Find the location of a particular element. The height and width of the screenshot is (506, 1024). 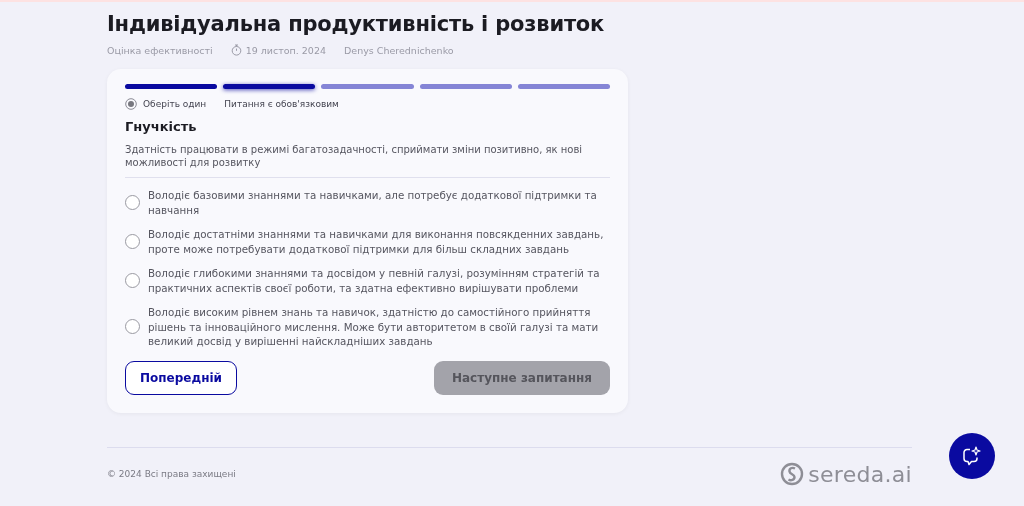

required-note: Питання є обов'язковим is located at coordinates (281, 104).